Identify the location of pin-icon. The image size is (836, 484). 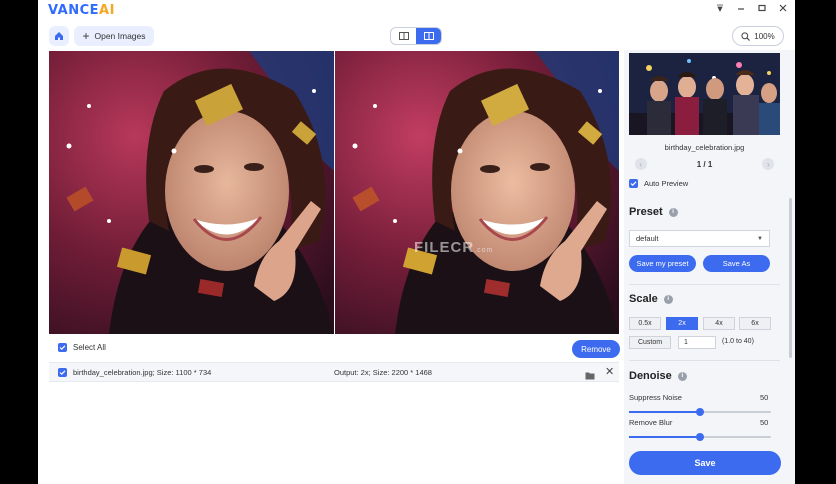
(720, 9).